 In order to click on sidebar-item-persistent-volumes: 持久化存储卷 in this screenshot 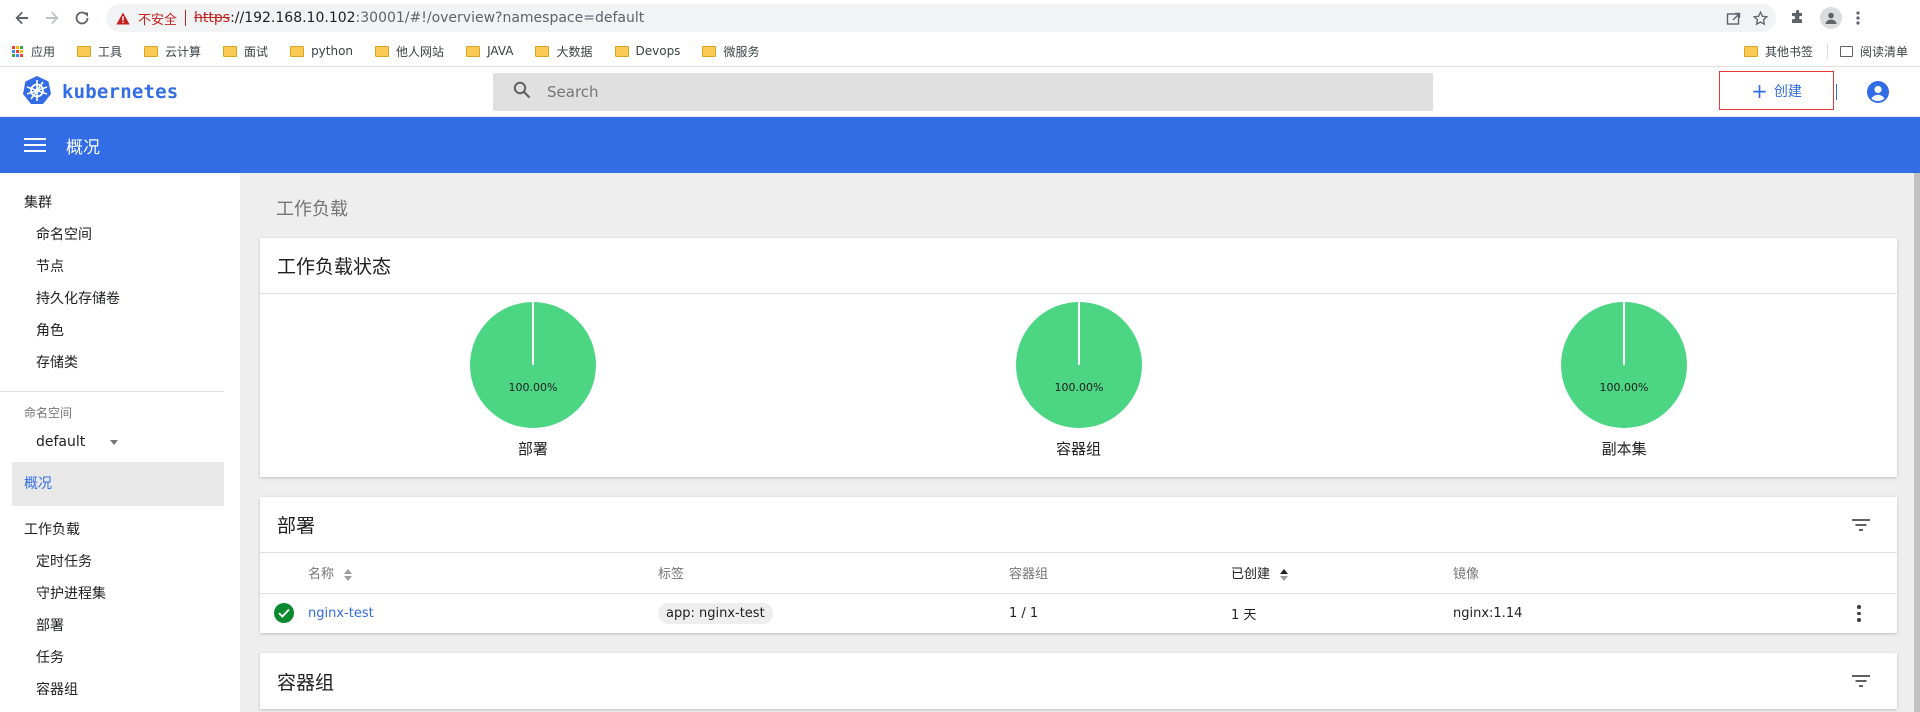, I will do `click(120, 299)`.